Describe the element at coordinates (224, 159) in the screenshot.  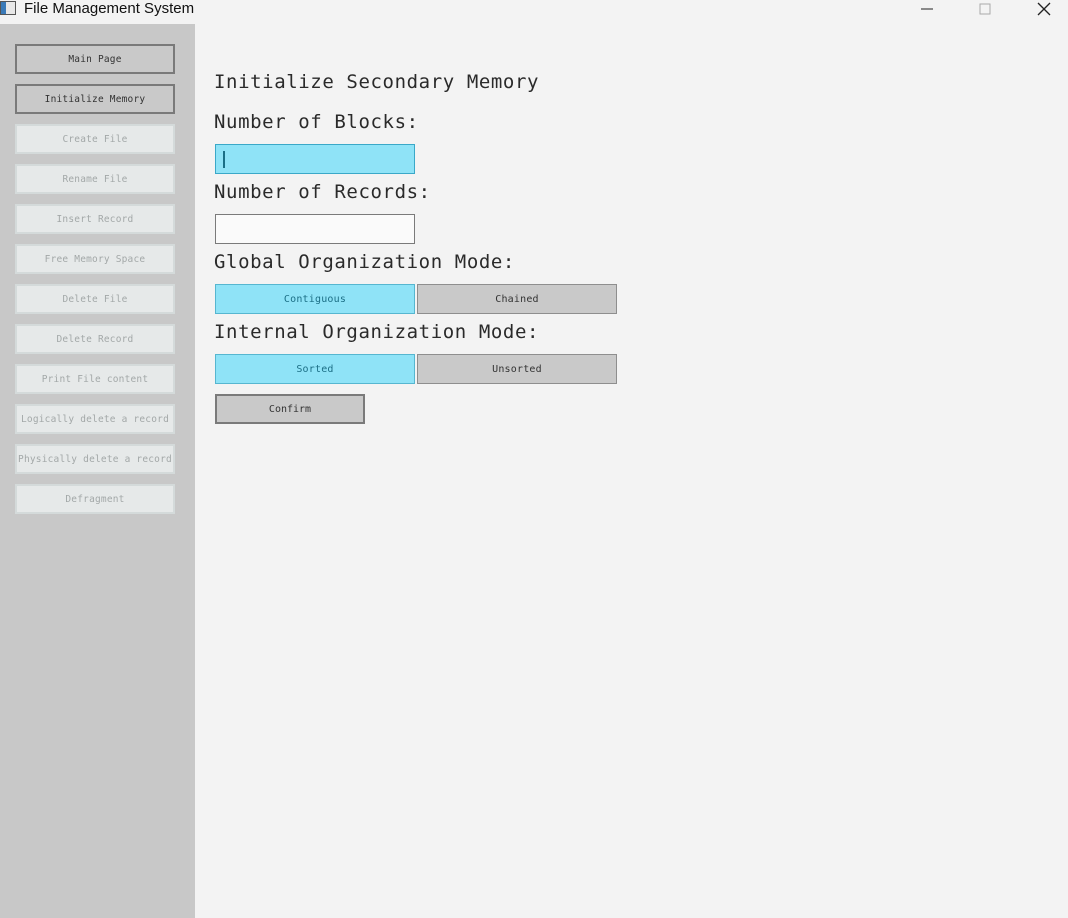
I see `text-caret` at that location.